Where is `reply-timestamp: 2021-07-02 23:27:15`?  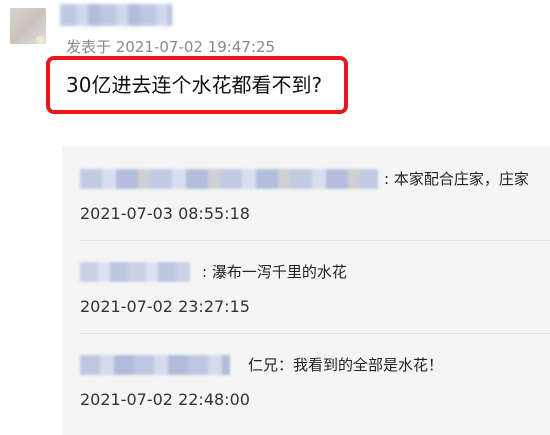 reply-timestamp: 2021-07-02 23:27:15 is located at coordinates (165, 306).